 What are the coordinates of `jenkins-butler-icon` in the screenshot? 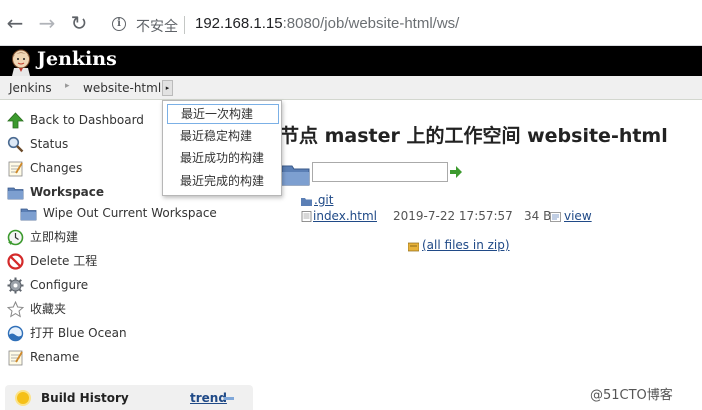 It's located at (21, 62).